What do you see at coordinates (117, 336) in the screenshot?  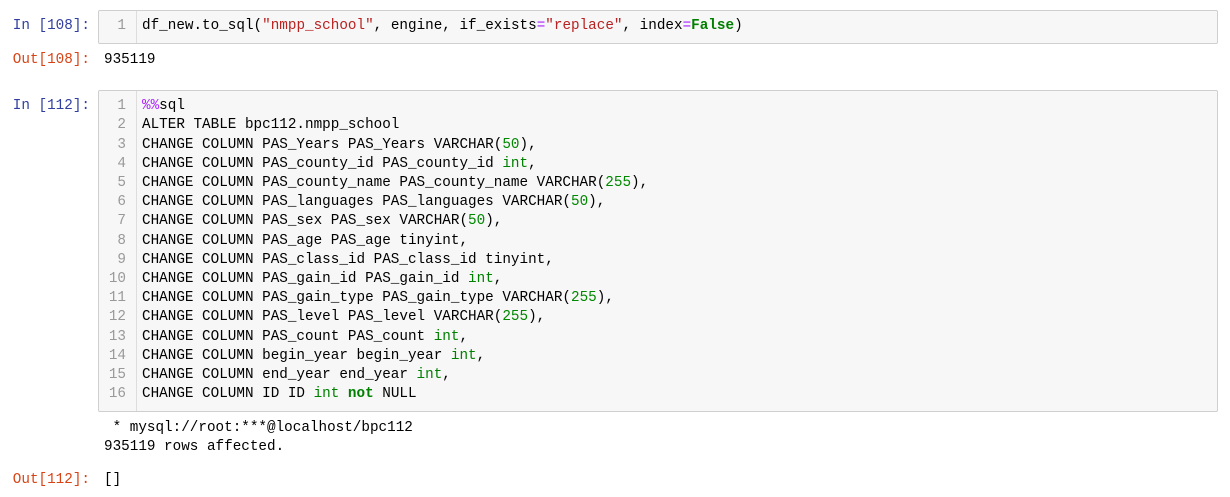 I see `line-number: 13` at bounding box center [117, 336].